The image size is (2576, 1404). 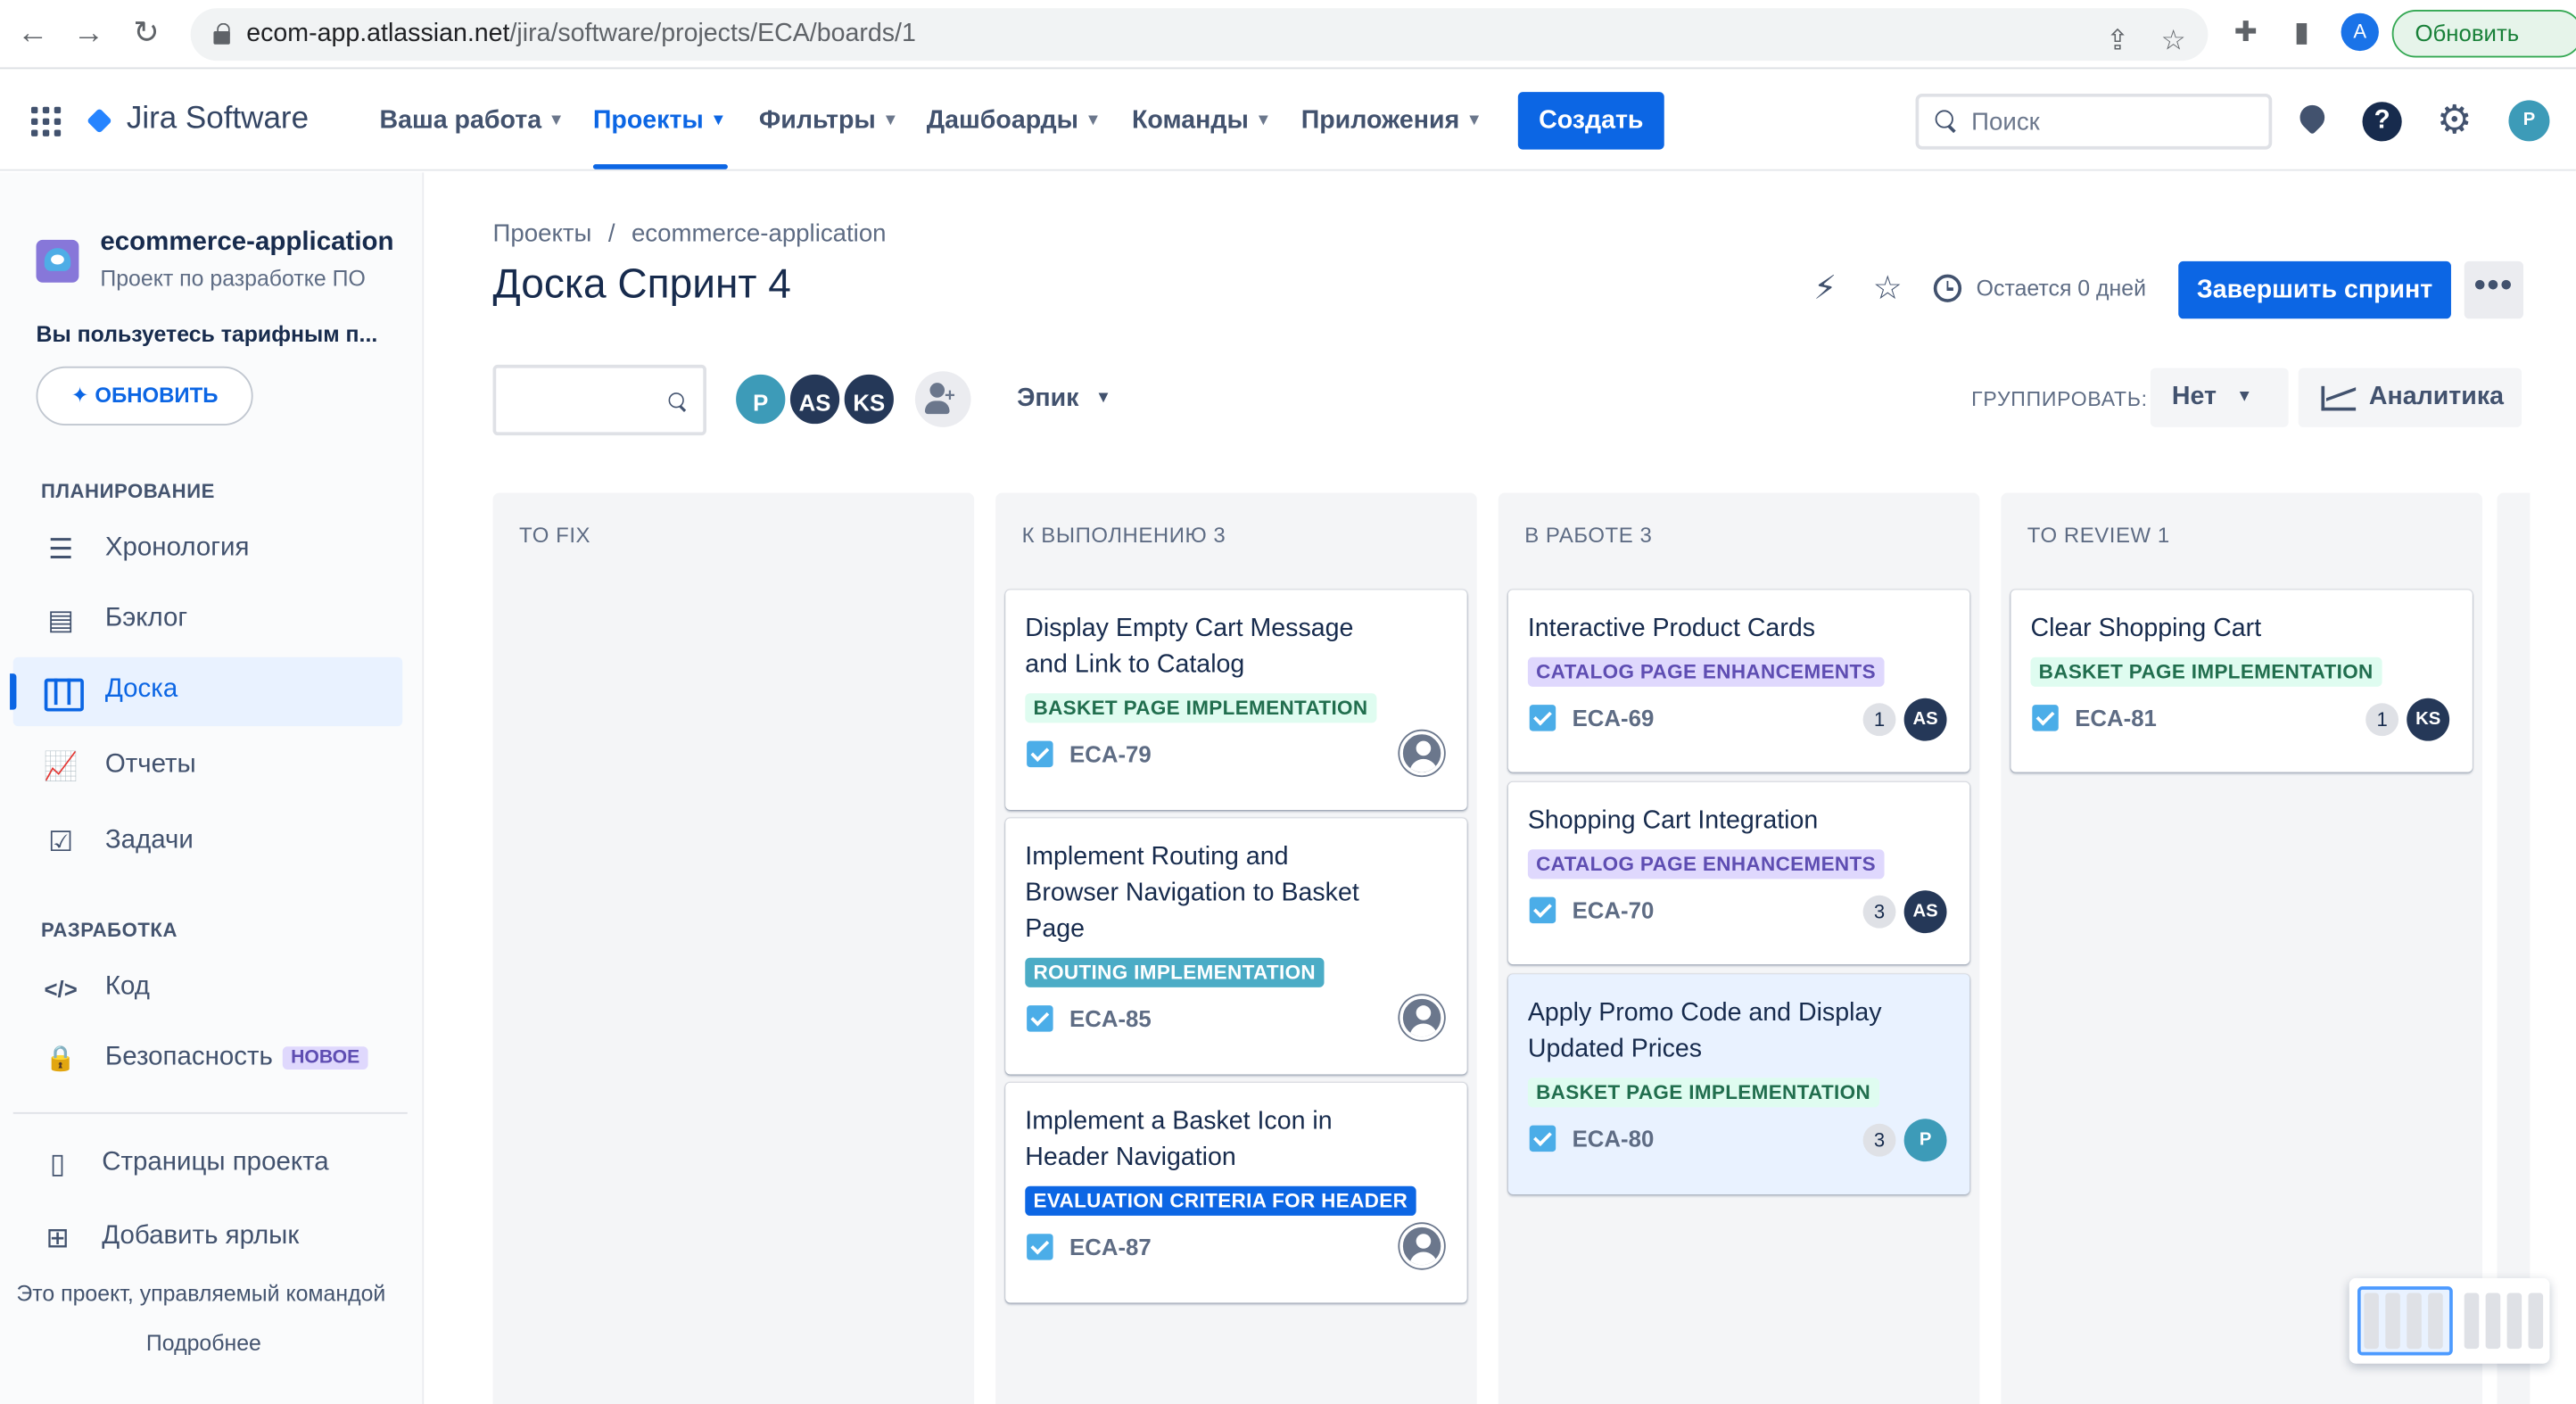 What do you see at coordinates (147, 34) in the screenshot?
I see `reload-icon: ↻` at bounding box center [147, 34].